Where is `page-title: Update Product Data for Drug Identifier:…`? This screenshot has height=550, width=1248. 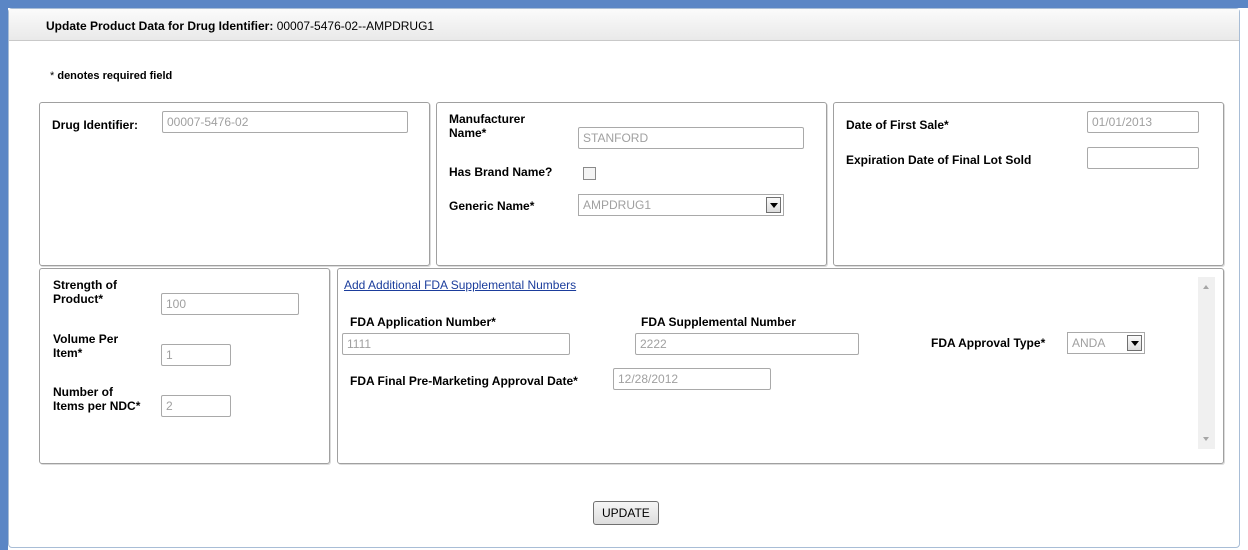 page-title: Update Product Data for Drug Identifier:… is located at coordinates (240, 26).